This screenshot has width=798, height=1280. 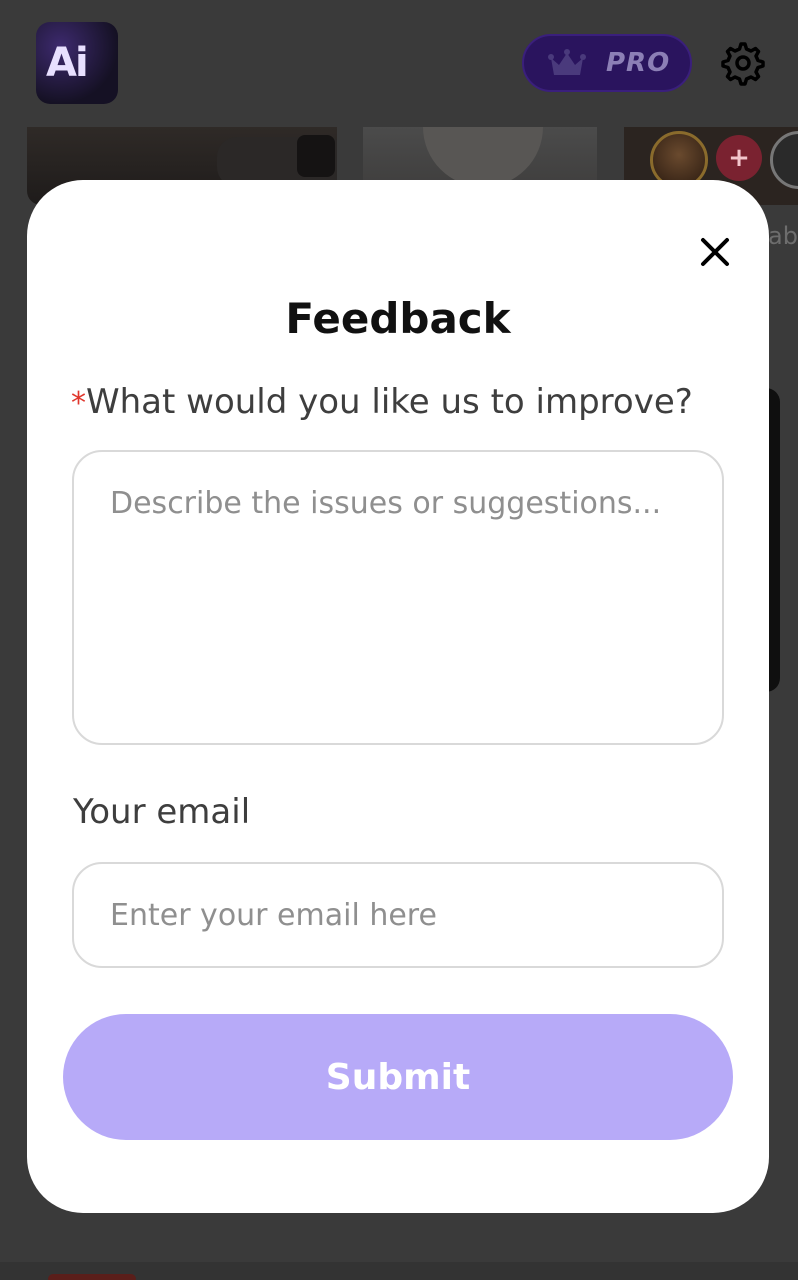 What do you see at coordinates (67, 63) in the screenshot?
I see `app-logo-text: Ai` at bounding box center [67, 63].